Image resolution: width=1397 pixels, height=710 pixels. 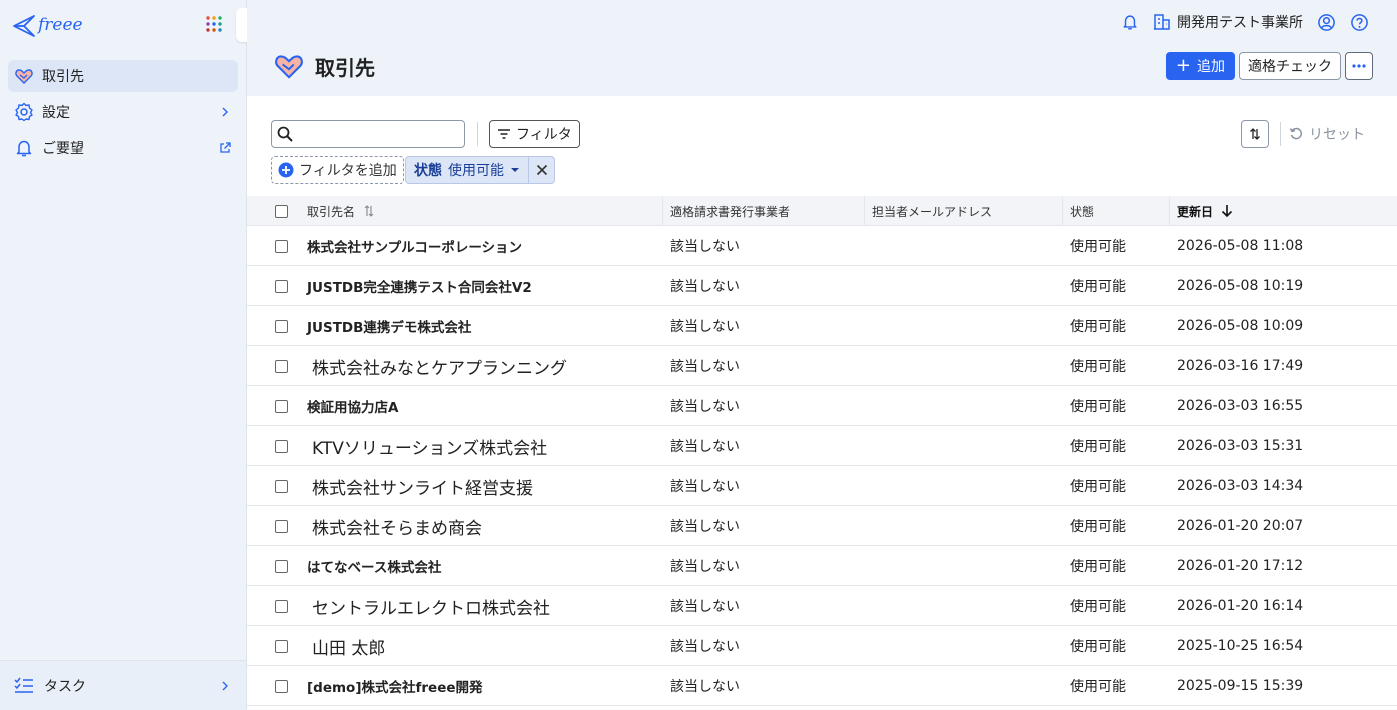 I want to click on chevron-right-icon, so click(x=225, y=686).